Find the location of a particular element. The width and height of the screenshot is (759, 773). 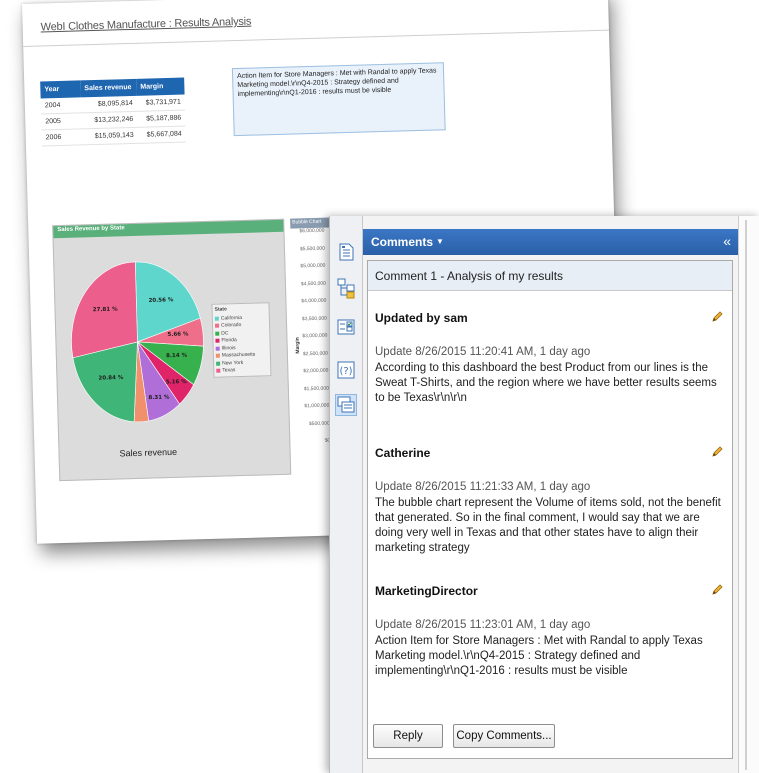

pie-data-label: 20.56 % is located at coordinates (160, 300).